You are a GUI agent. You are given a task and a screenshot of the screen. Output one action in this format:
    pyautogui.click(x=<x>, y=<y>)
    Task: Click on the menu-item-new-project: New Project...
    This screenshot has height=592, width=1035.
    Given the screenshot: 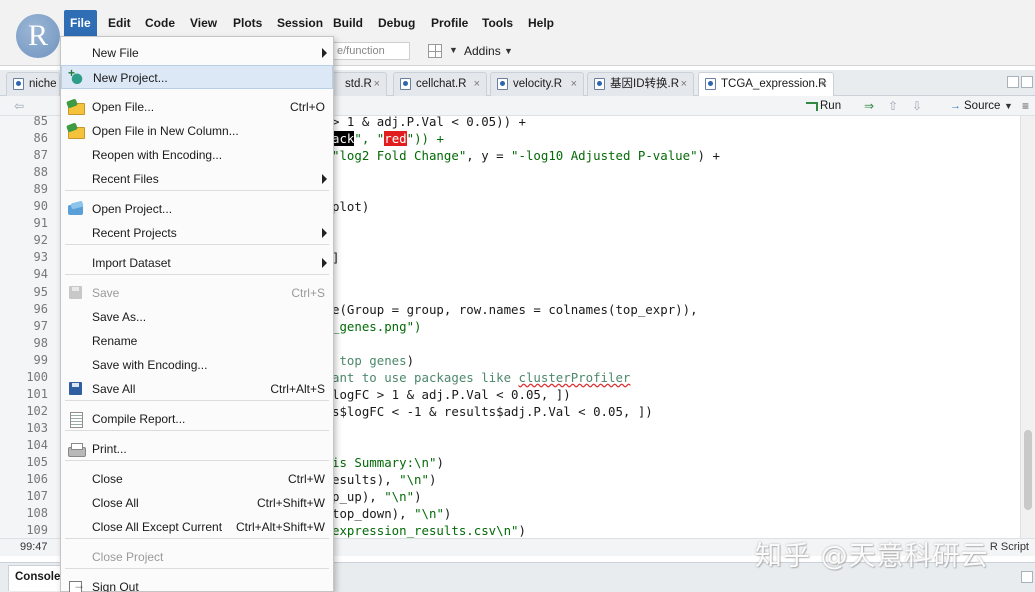 What is the action you would take?
    pyautogui.click(x=197, y=77)
    